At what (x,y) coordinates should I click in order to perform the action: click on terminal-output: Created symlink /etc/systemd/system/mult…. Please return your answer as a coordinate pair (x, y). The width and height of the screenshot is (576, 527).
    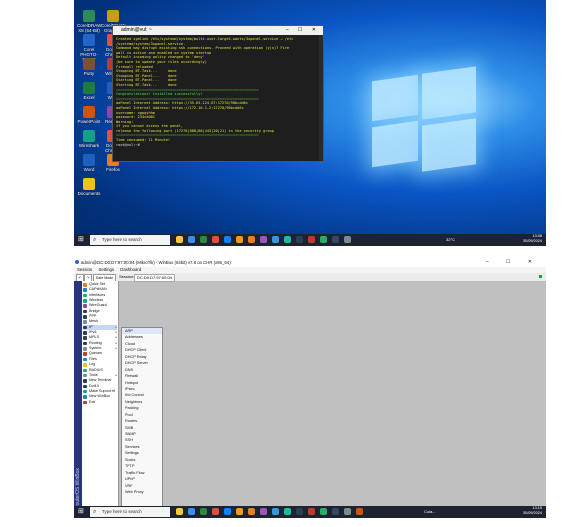
    Looking at the image, I should click on (218, 92).